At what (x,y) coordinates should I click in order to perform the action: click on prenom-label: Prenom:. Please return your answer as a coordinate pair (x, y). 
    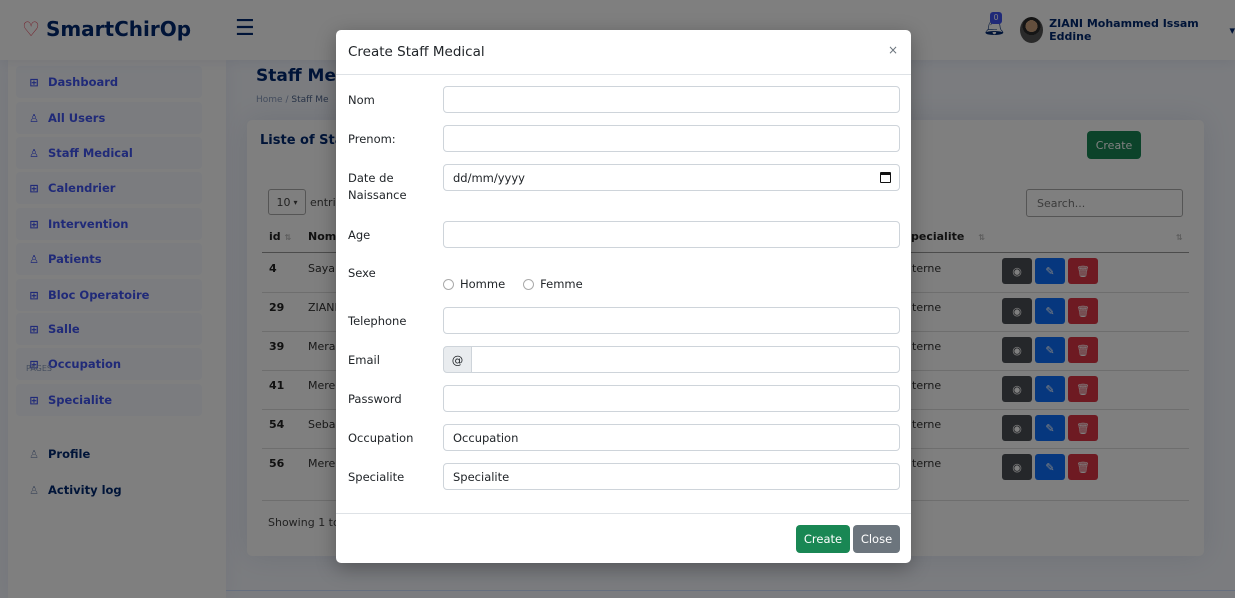
    Looking at the image, I should click on (372, 139).